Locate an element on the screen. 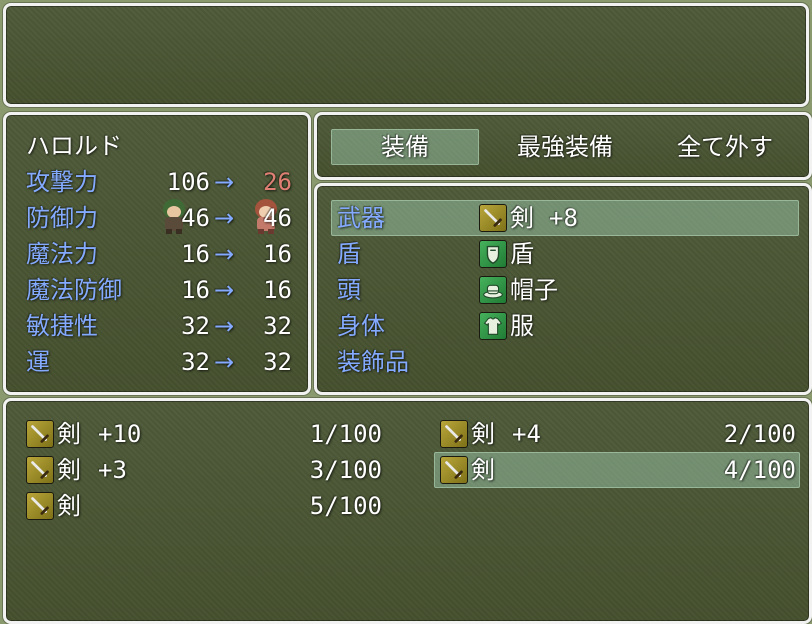 The image size is (812, 624). item-count: 4/100 is located at coordinates (759, 470).